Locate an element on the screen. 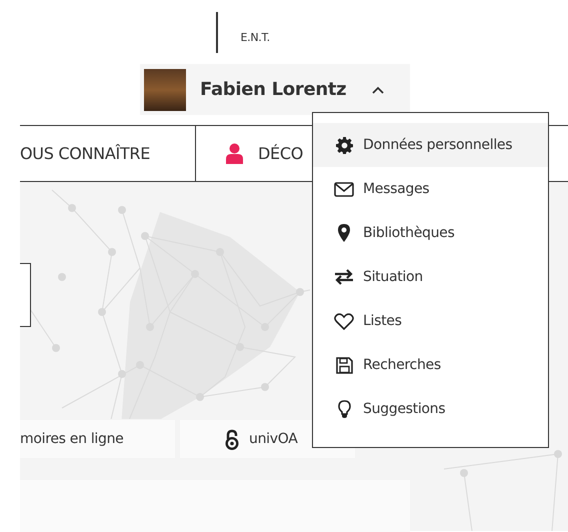 The height and width of the screenshot is (532, 568). caret-icon is located at coordinates (378, 90).